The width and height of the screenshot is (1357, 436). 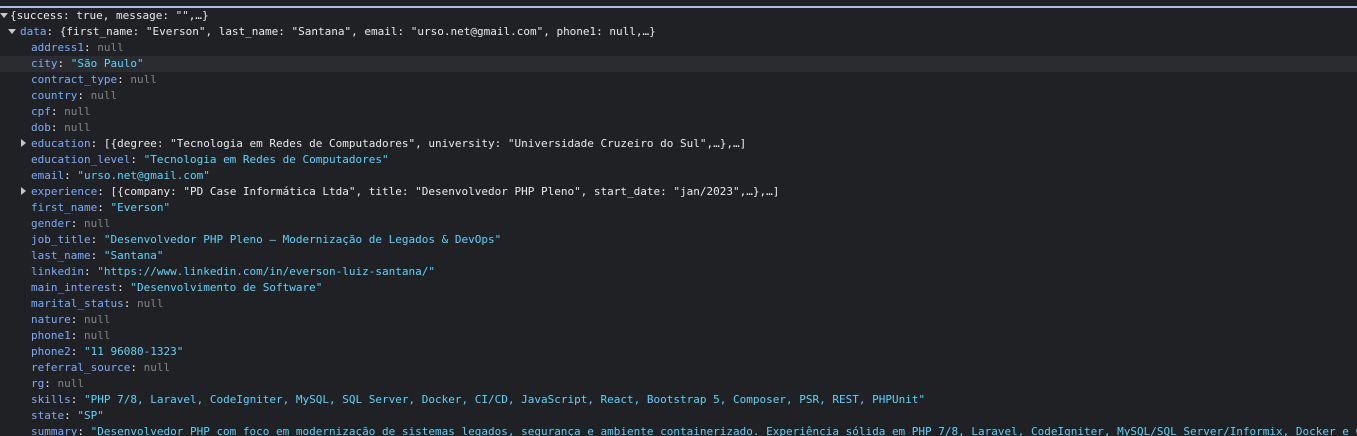 What do you see at coordinates (678, 64) in the screenshot?
I see `property-row-city: city: "São Paulo"` at bounding box center [678, 64].